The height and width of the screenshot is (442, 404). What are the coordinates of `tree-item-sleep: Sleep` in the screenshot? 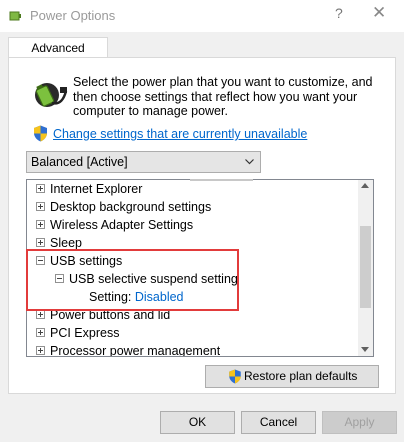 It's located at (59, 243).